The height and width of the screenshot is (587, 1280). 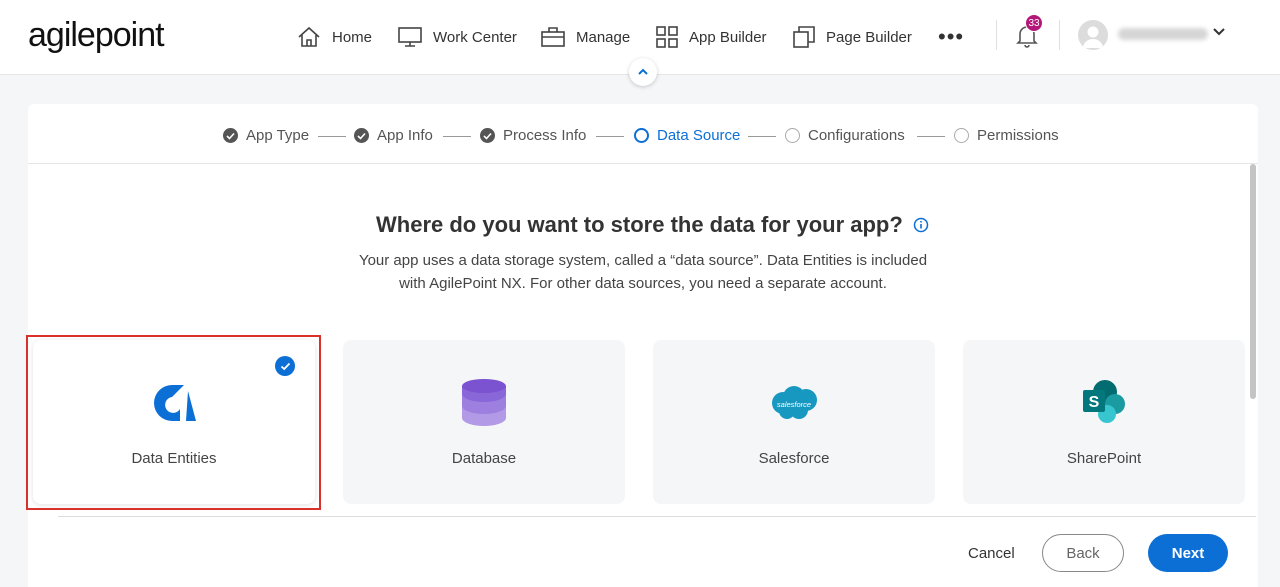 What do you see at coordinates (1188, 553) in the screenshot?
I see `next-button: Next` at bounding box center [1188, 553].